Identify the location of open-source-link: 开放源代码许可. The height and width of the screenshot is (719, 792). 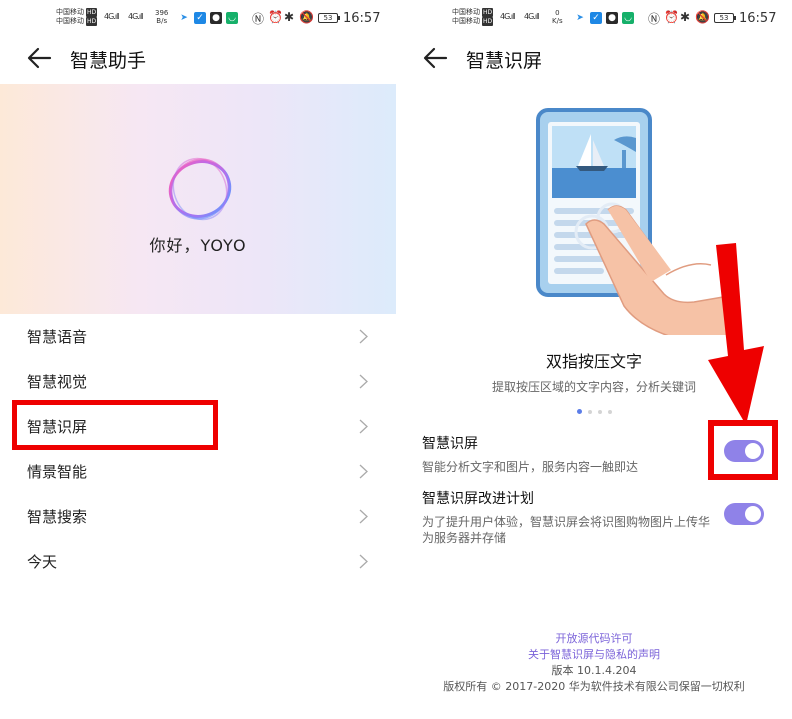
(594, 638).